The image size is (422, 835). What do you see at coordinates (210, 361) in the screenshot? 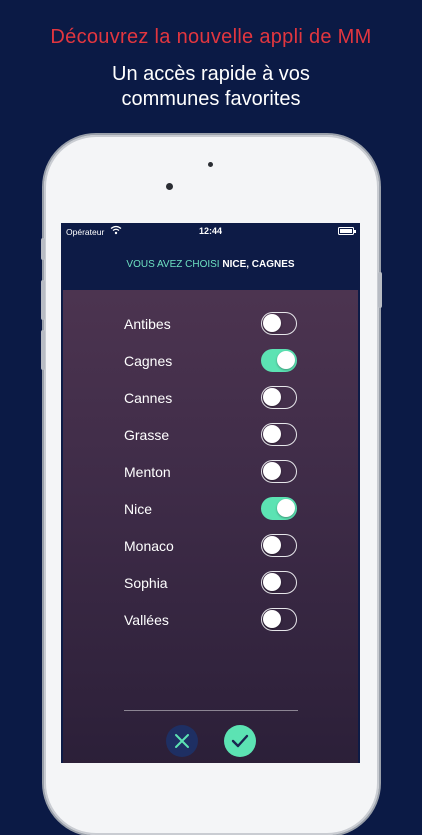
I see `commune-row: Cagnes` at bounding box center [210, 361].